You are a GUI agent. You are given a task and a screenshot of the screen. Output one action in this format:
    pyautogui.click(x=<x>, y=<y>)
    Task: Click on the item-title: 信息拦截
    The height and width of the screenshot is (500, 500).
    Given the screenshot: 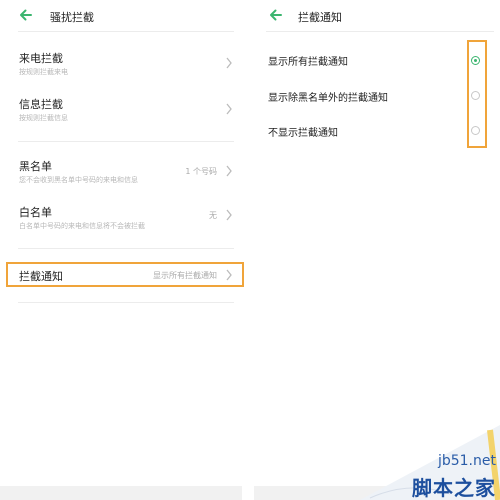 What is the action you would take?
    pyautogui.click(x=41, y=104)
    